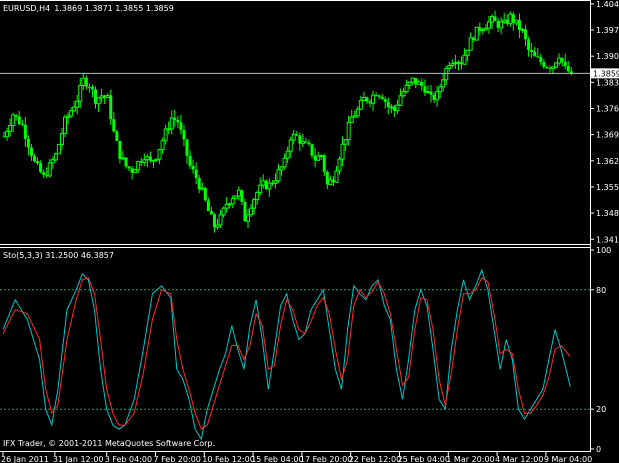 This screenshot has height=463, width=619. What do you see at coordinates (26, 8) in the screenshot?
I see `symbol-label: EURUSD,H4` at bounding box center [26, 8].